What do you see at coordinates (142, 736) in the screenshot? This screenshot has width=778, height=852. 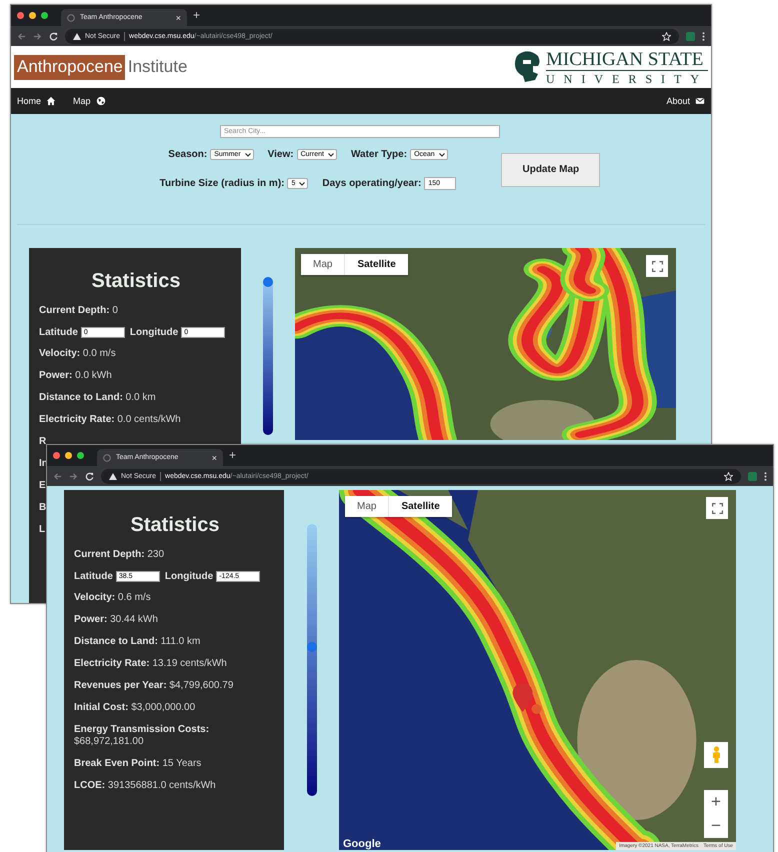 I see `stat-line: Energy Transmission Costs: $68,972,181.00` at bounding box center [142, 736].